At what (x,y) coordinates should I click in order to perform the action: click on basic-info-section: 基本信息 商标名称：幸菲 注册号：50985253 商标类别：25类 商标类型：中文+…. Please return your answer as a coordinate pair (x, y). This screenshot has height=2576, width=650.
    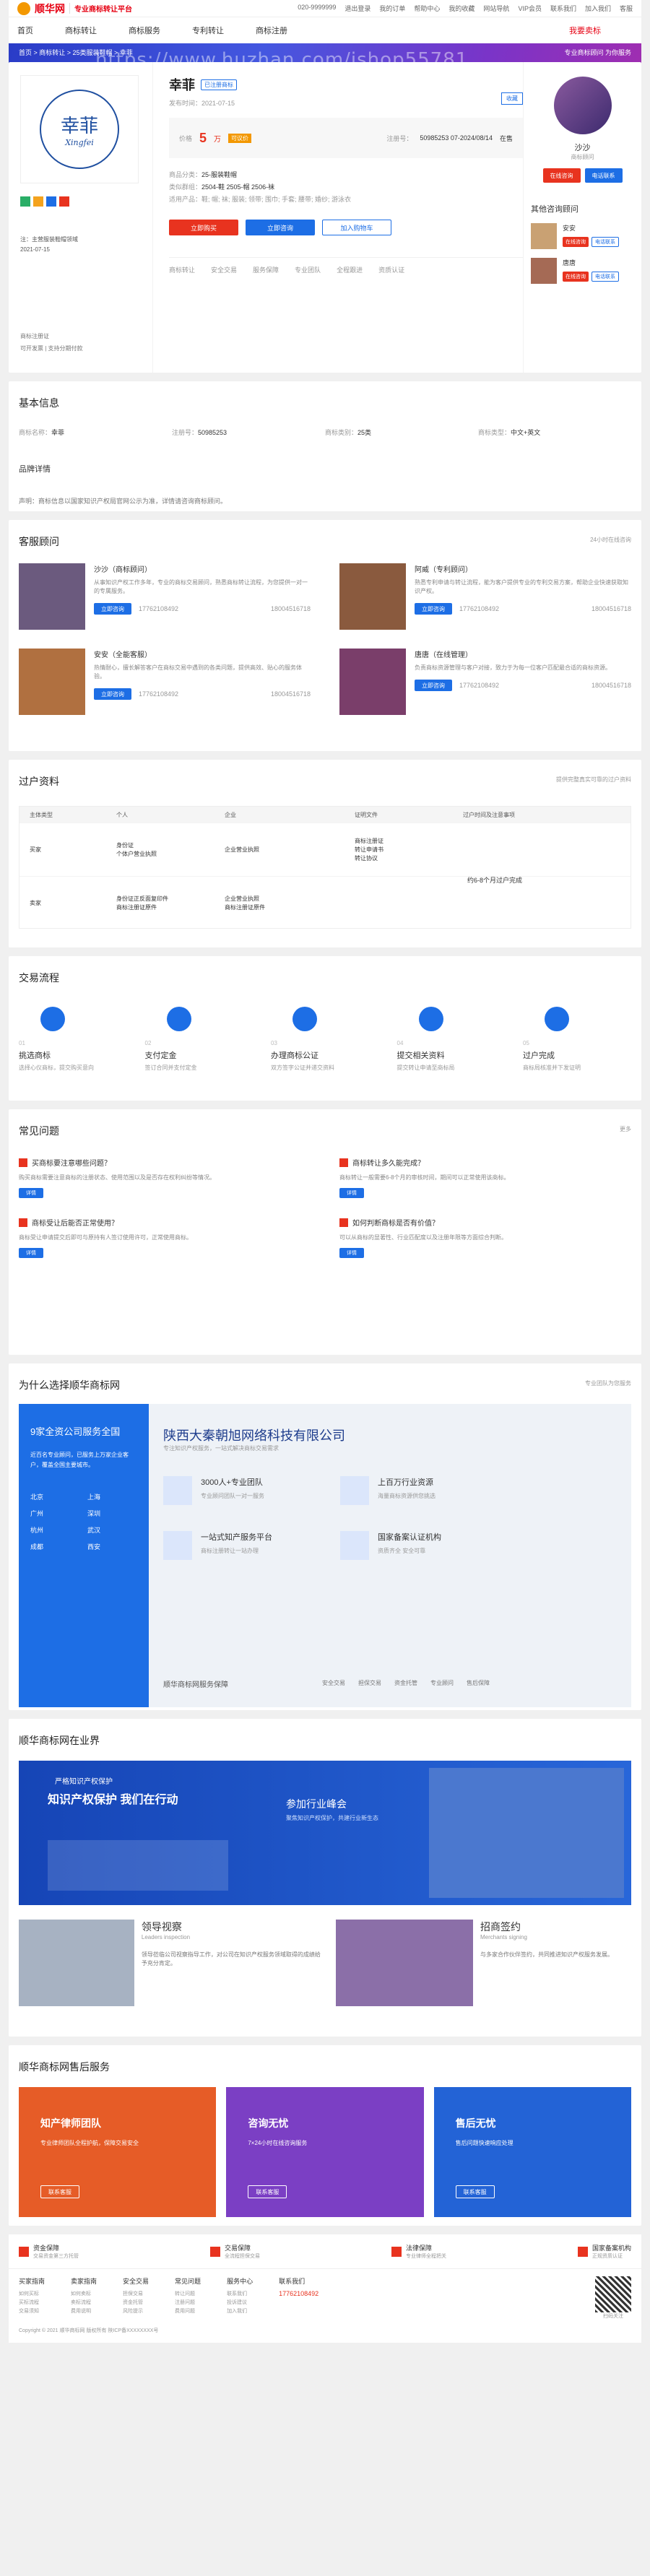
    Looking at the image, I should click on (325, 446).